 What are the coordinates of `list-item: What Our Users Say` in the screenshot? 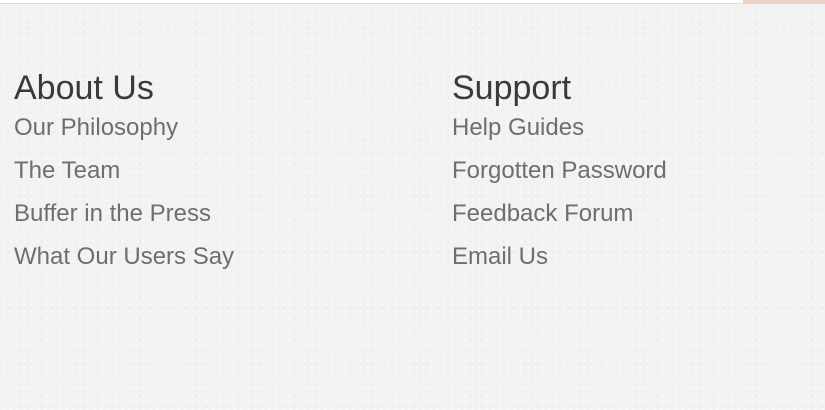 It's located at (124, 266).